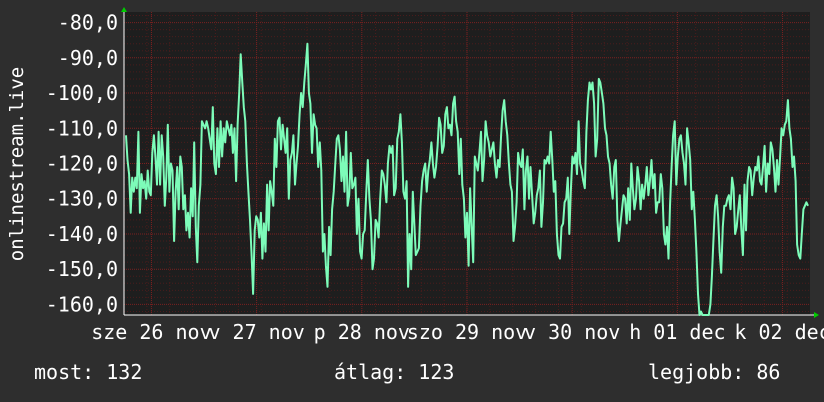 Image resolution: width=824 pixels, height=402 pixels. I want to click on y-tick-label: -120,0, so click(82, 164).